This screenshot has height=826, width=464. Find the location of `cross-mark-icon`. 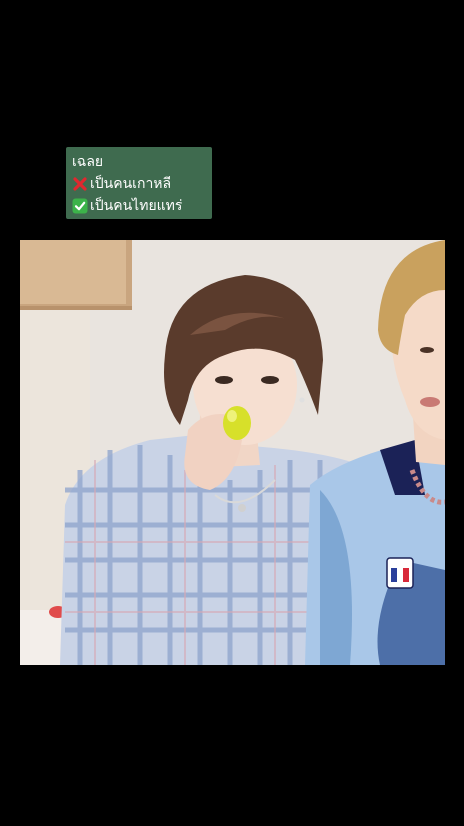

cross-mark-icon is located at coordinates (80, 184).